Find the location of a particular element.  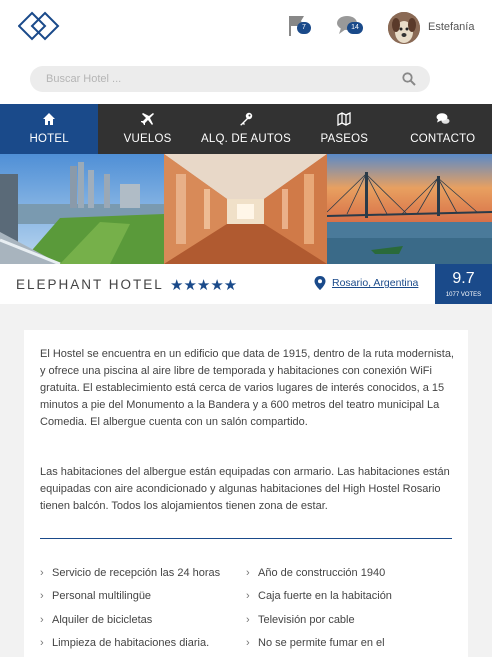

plane-icon is located at coordinates (147, 119).